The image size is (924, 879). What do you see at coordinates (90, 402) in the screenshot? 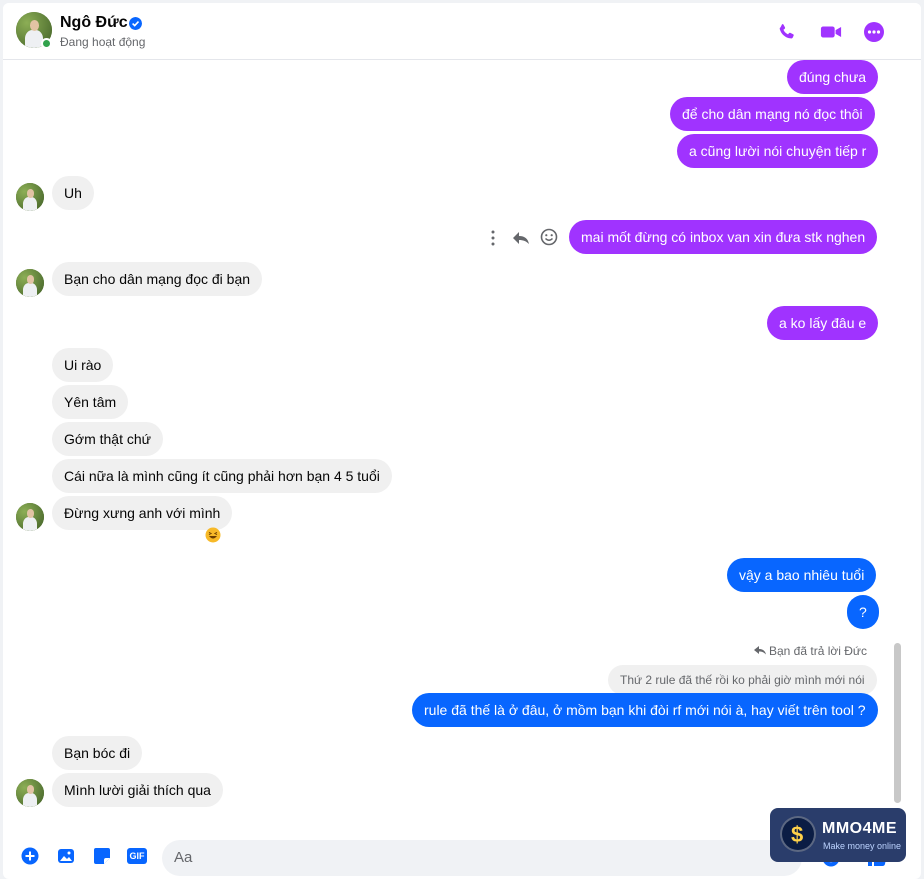
I see `message-incoming: Yên tâm` at bounding box center [90, 402].